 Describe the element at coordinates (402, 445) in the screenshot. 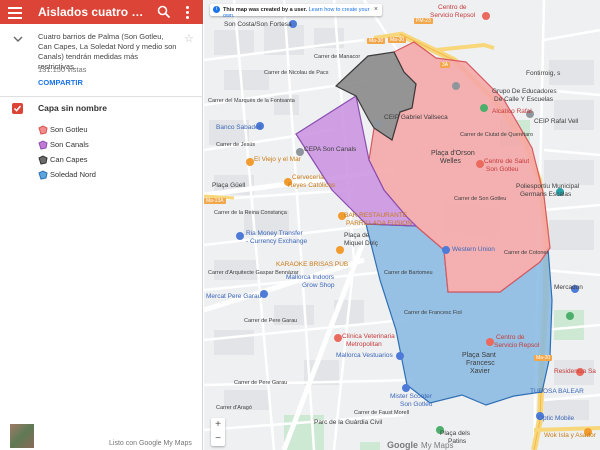

I see `google-logo: Google` at that location.